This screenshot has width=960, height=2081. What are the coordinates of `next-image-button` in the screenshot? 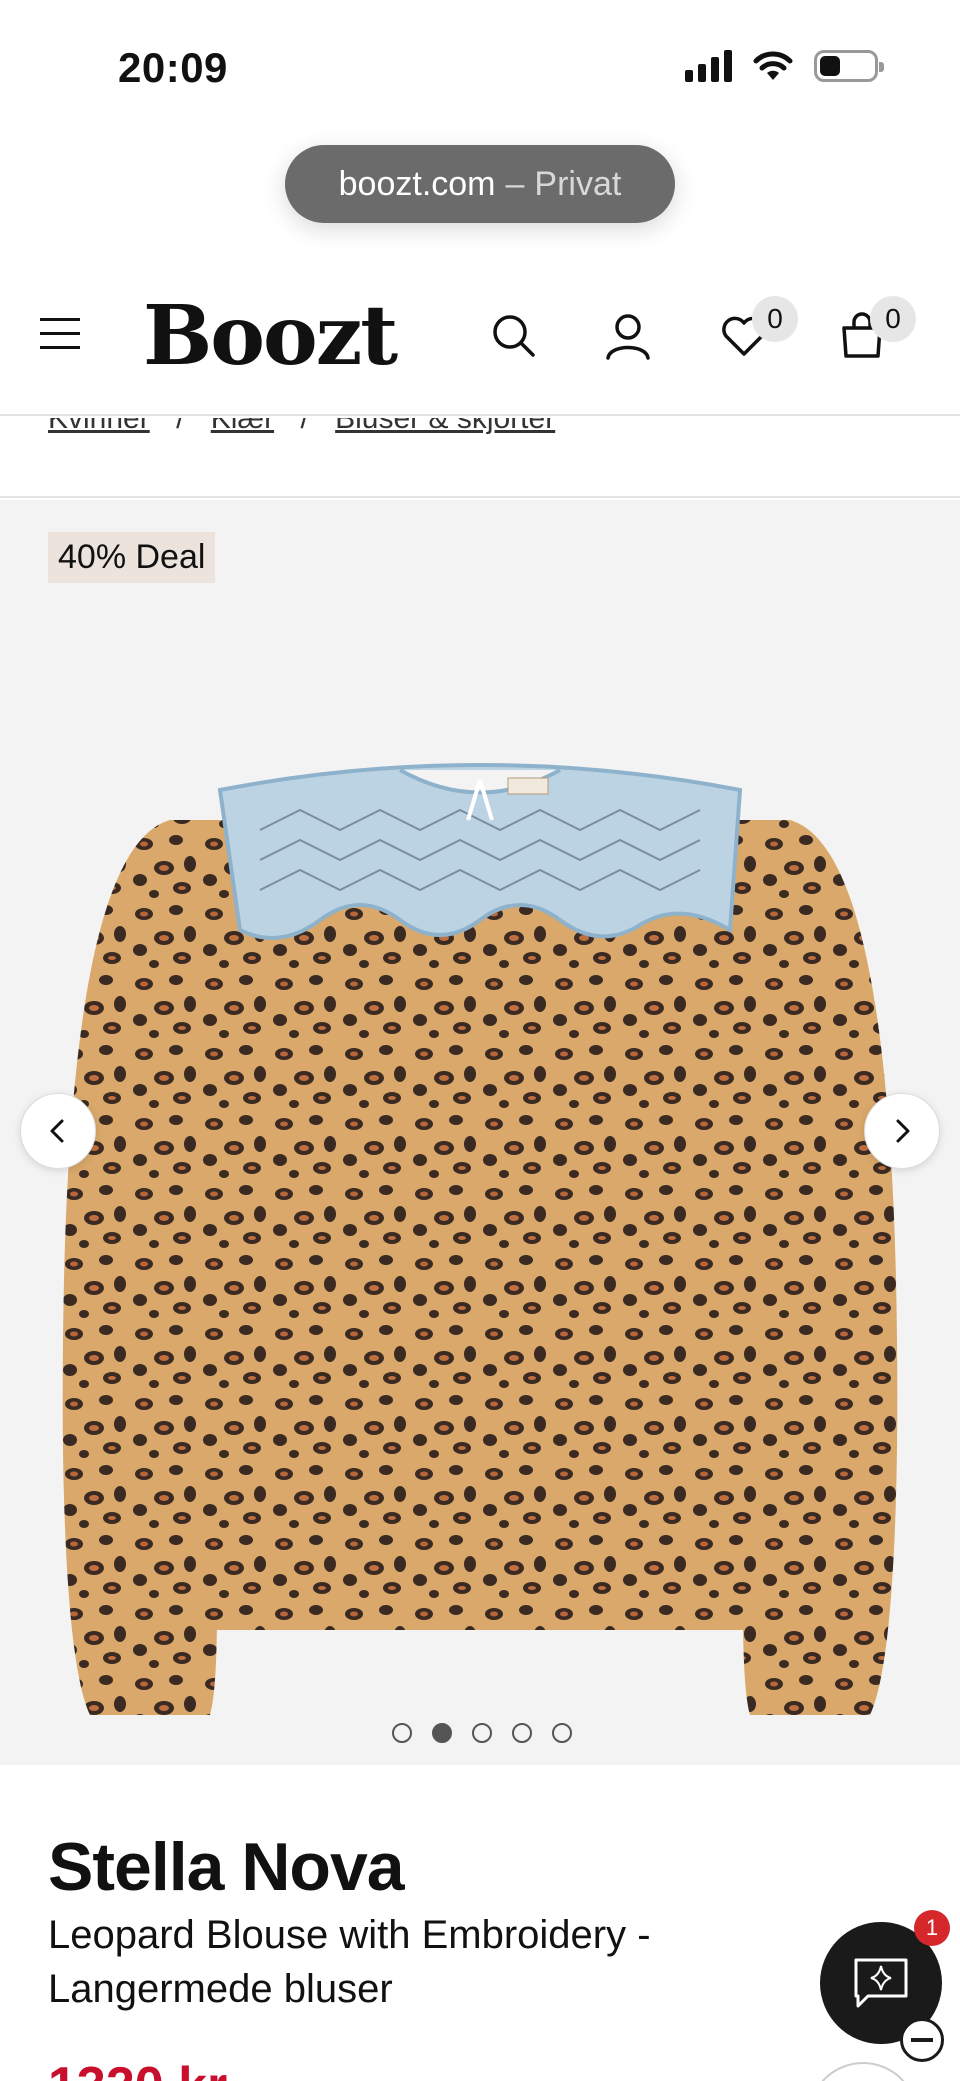 It's located at (902, 1131).